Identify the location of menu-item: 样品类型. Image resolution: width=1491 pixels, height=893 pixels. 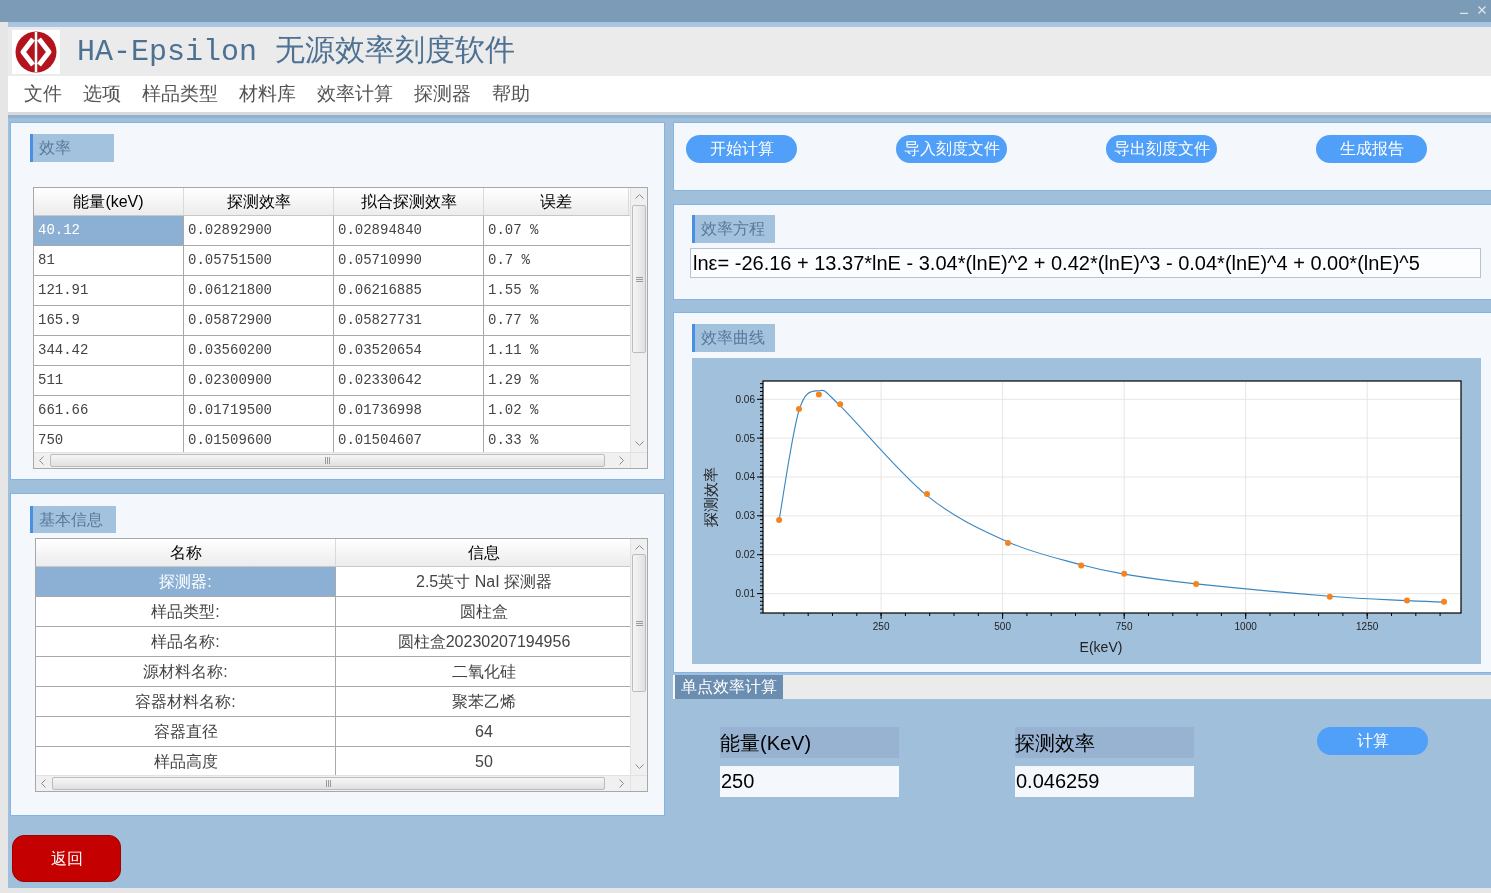
(180, 94).